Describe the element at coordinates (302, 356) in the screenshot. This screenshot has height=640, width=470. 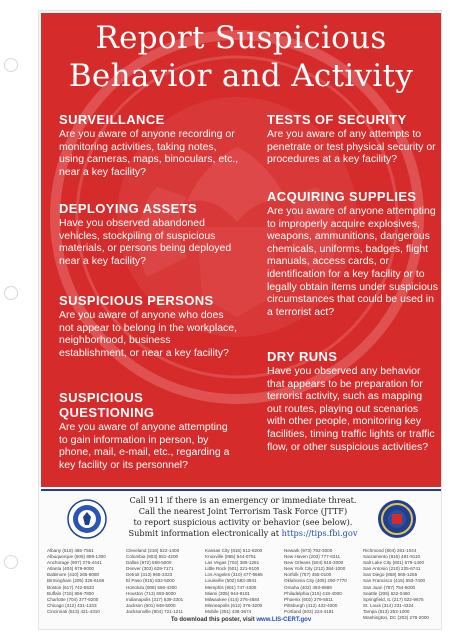
I see `dry-runs-heading: DRY RUNS` at that location.